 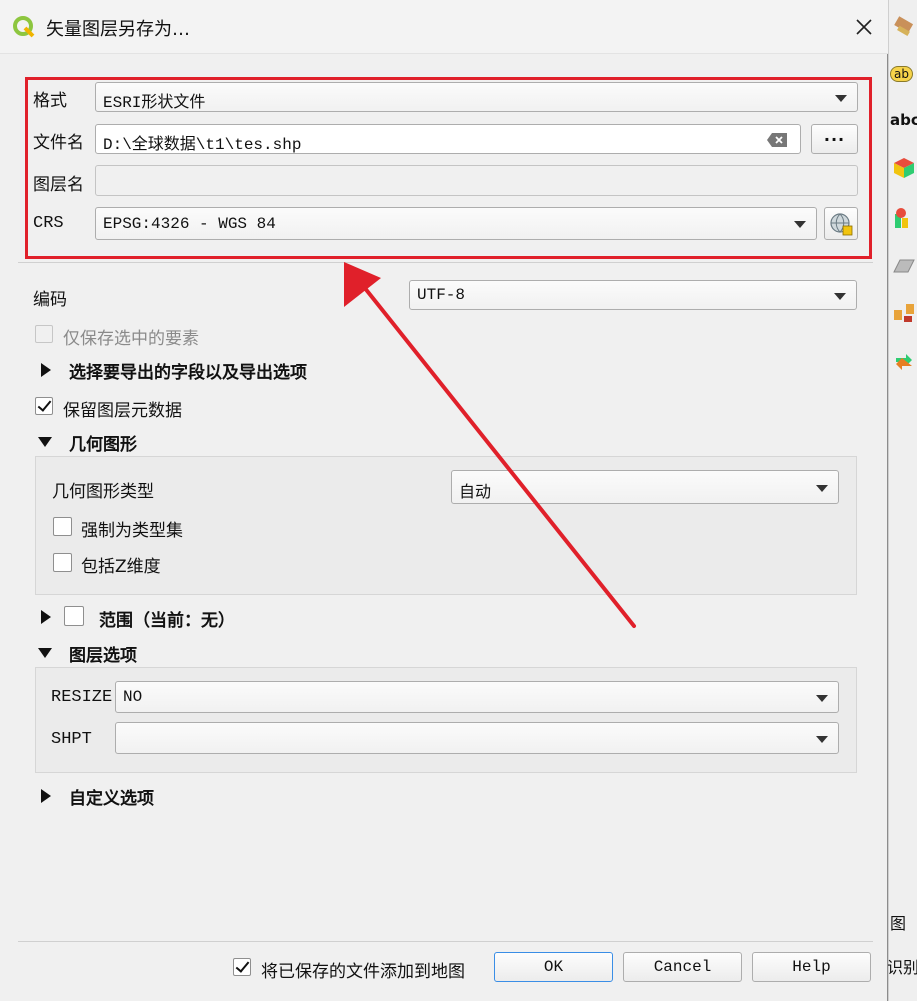 What do you see at coordinates (44, 334) in the screenshot?
I see `save-selected-only-checkbox` at bounding box center [44, 334].